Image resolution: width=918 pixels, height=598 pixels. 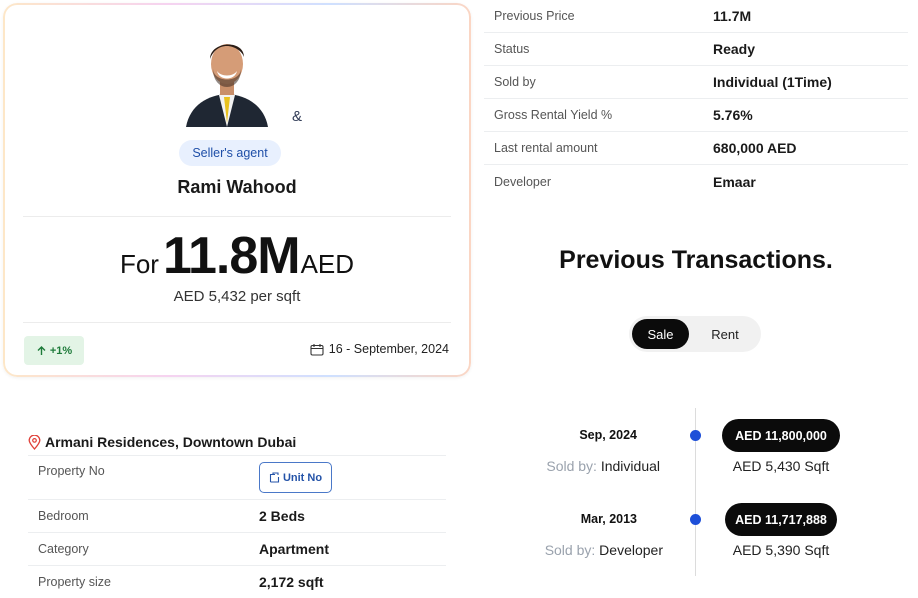 I want to click on transaction-price: AED 11,800,000, so click(x=781, y=435).